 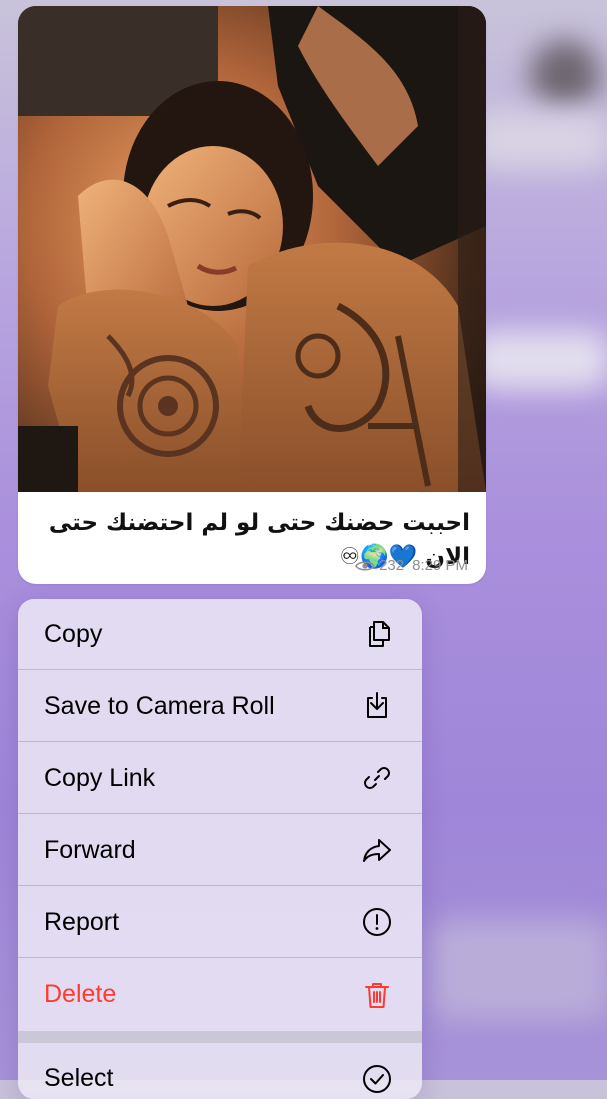 I want to click on menu-item-label: Report, so click(x=82, y=921).